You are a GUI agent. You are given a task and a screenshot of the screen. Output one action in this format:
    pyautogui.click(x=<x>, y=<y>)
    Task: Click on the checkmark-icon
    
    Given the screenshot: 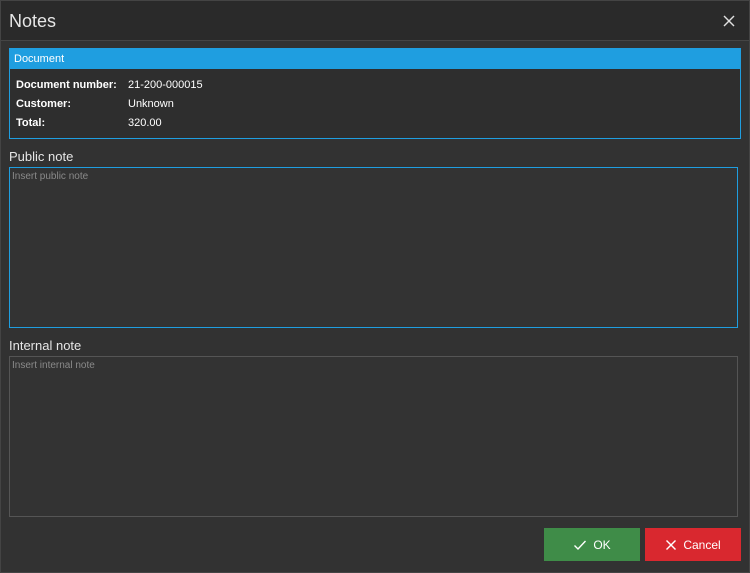 What is the action you would take?
    pyautogui.click(x=580, y=545)
    